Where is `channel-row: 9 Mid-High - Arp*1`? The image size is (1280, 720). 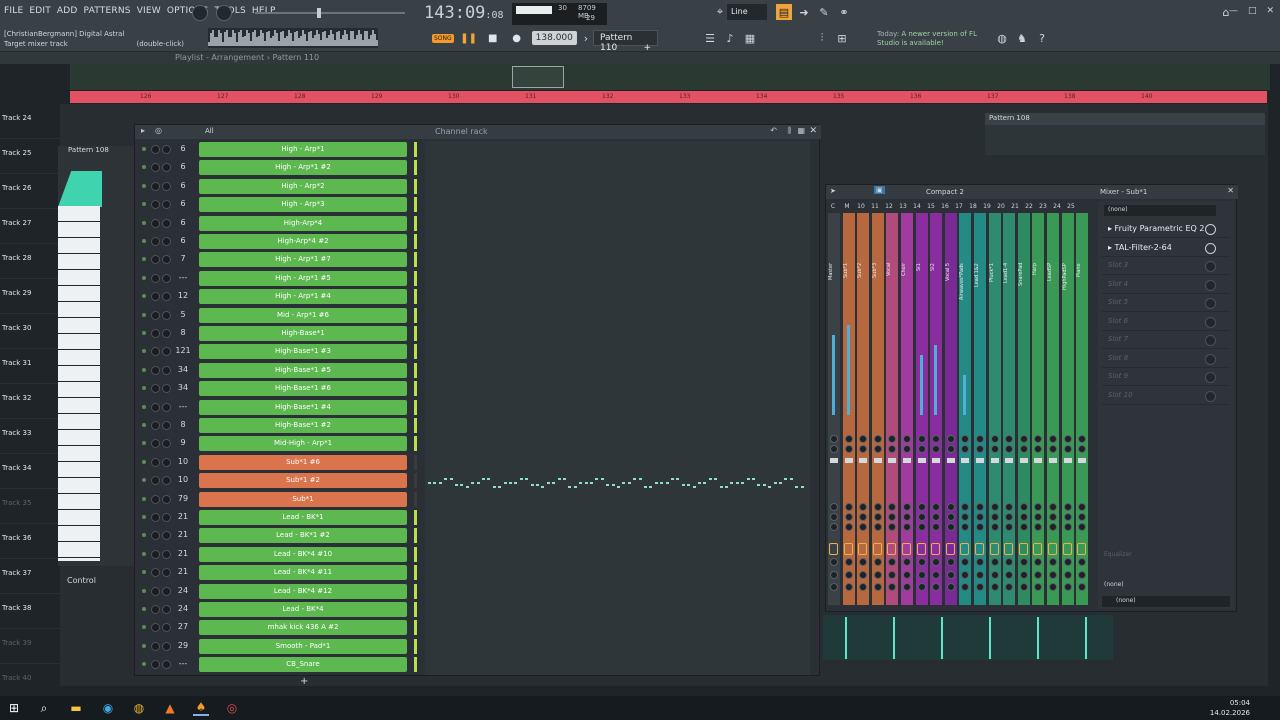 channel-row: 9 Mid-High - Arp*1 is located at coordinates (276, 444).